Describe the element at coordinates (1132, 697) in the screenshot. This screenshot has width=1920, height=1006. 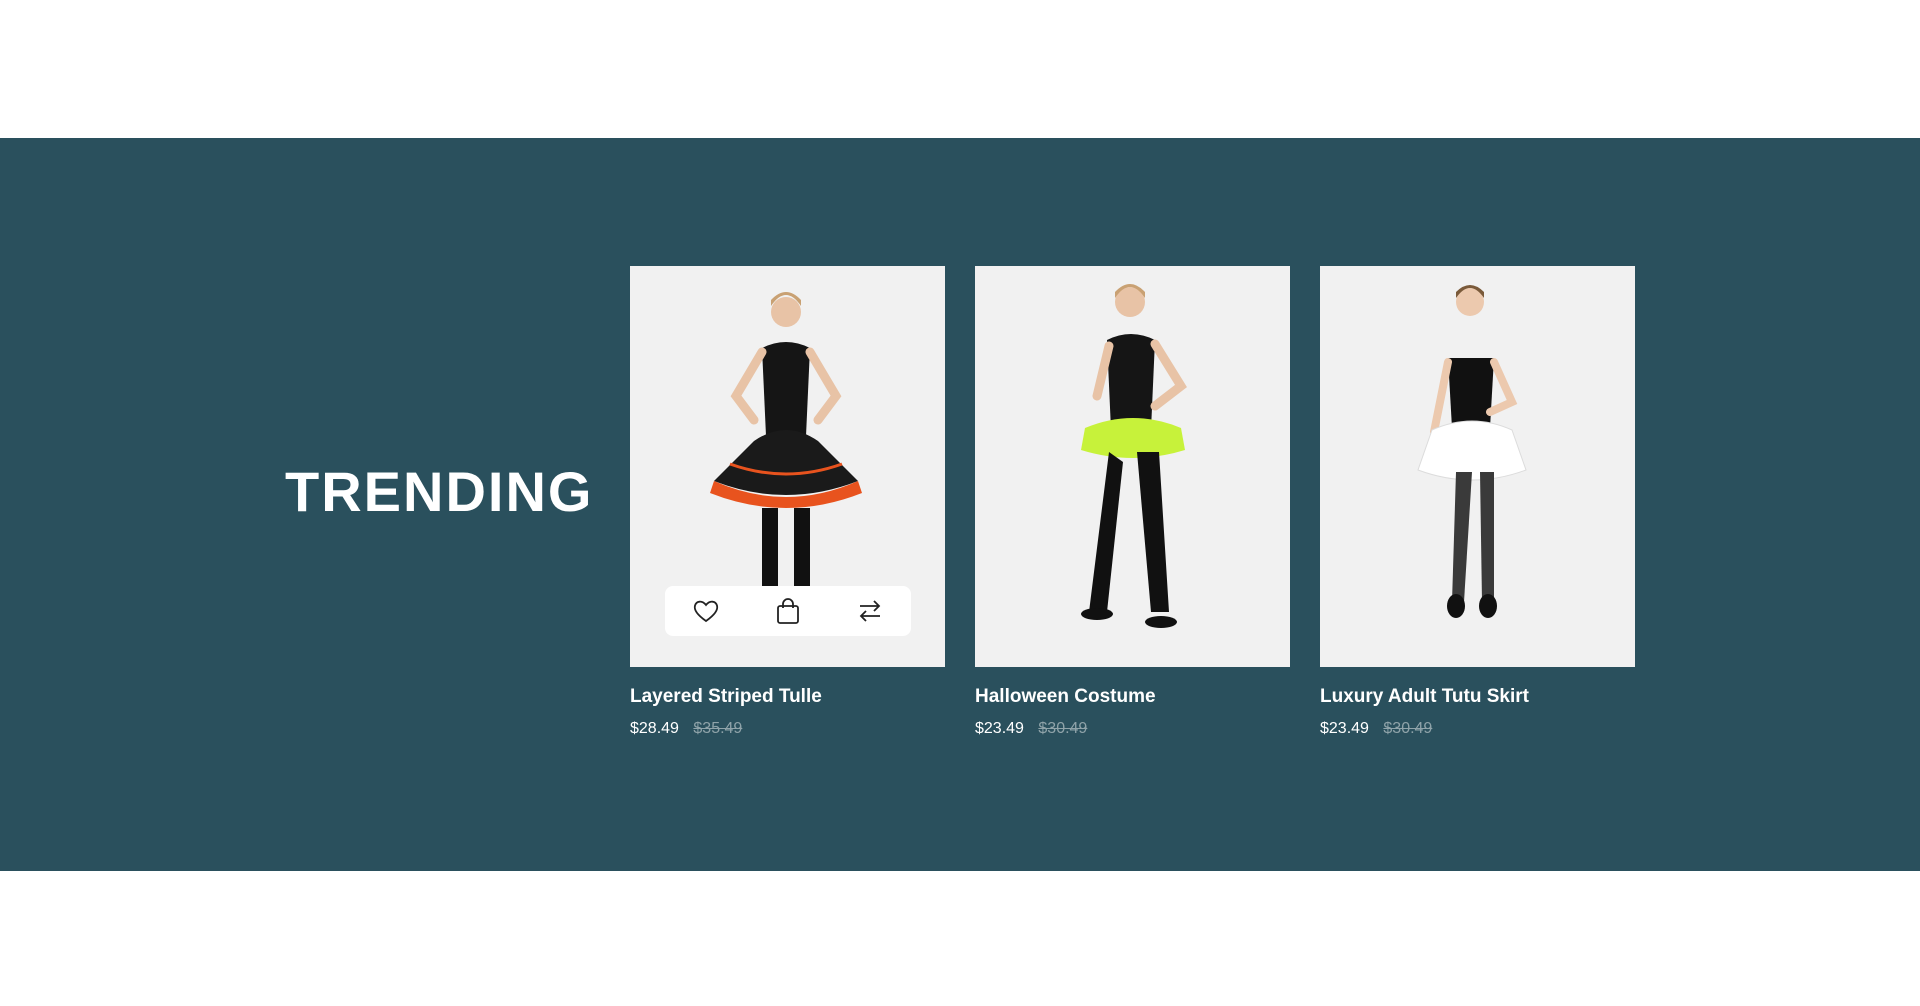
I see `product-title: Halloween Costume` at that location.